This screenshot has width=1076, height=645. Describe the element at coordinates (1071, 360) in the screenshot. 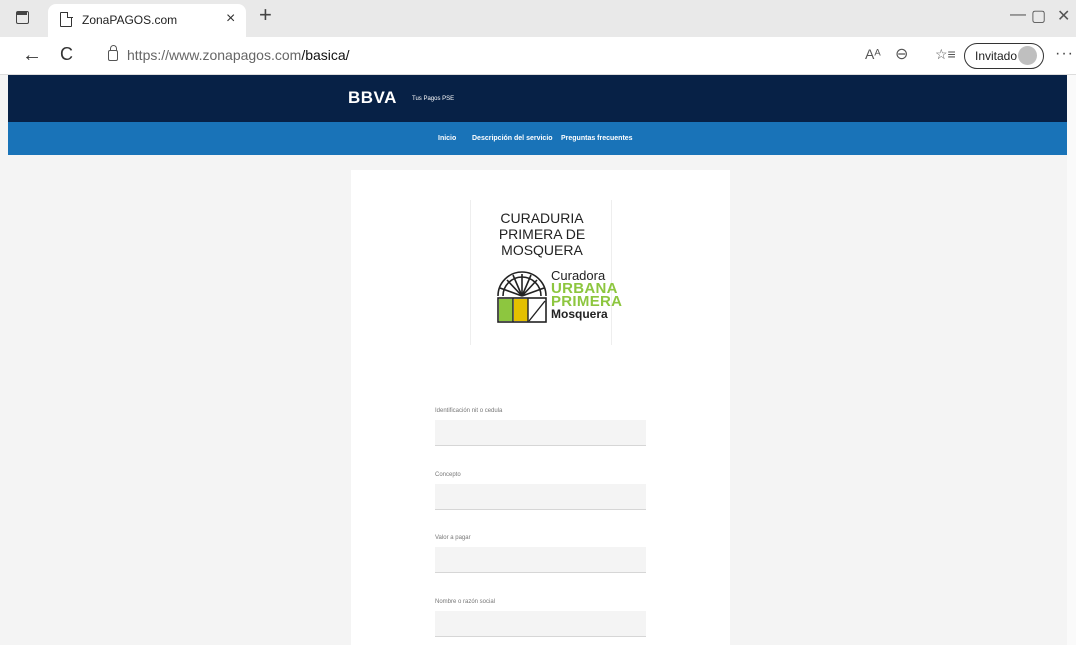

I see `page-scrollbar` at that location.